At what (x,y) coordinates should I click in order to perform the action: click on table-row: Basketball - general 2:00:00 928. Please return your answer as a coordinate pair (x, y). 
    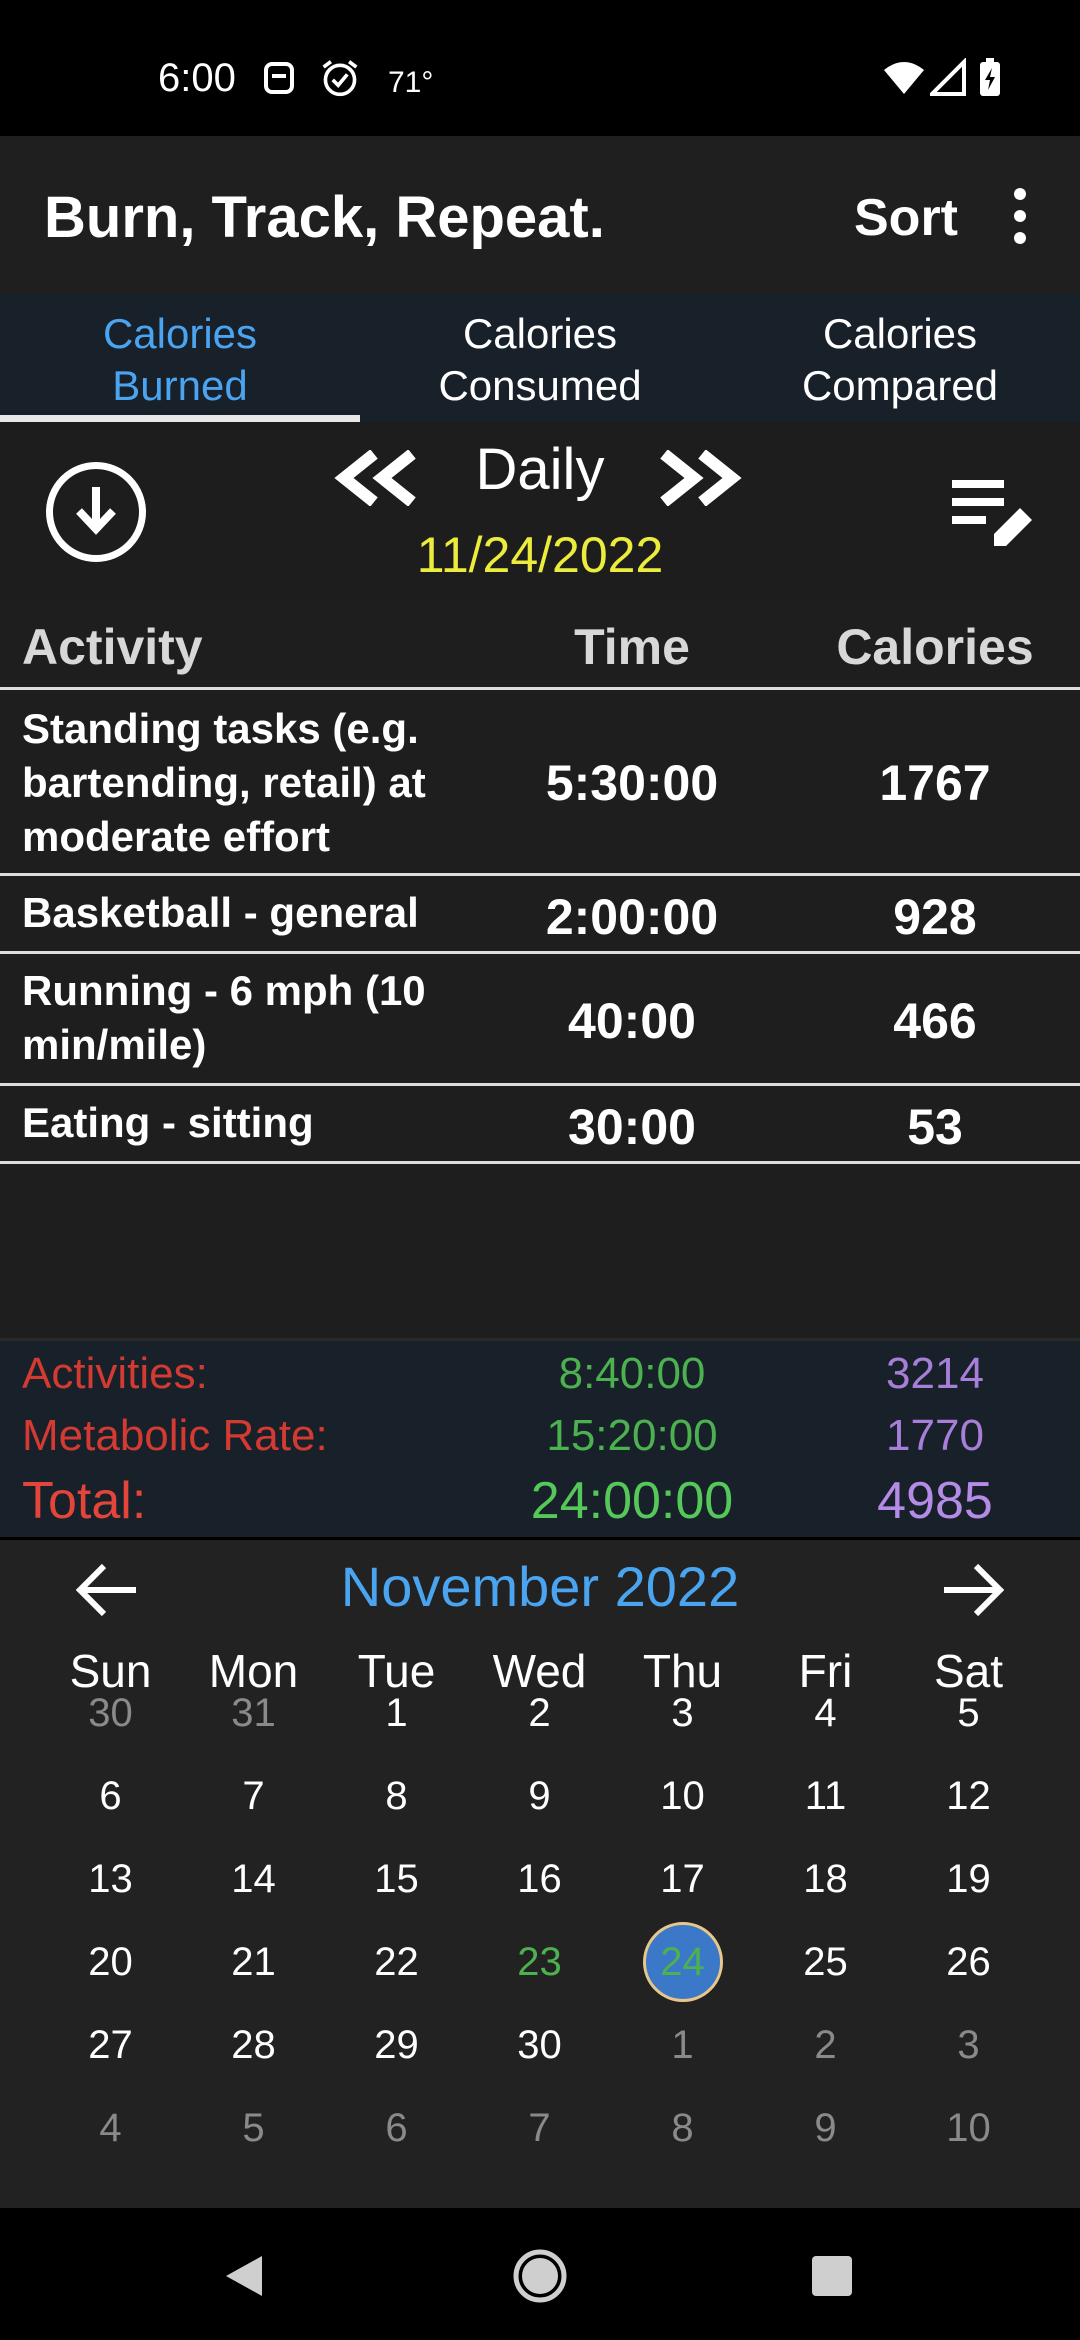
    Looking at the image, I should click on (540, 915).